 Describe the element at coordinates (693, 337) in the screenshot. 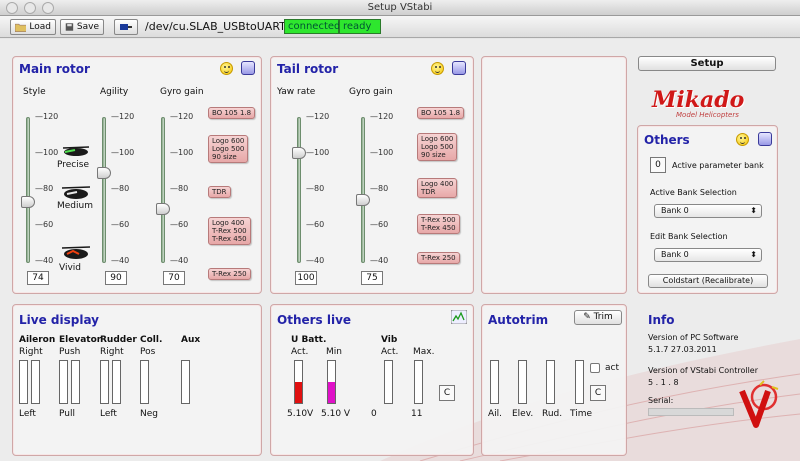

I see `pc-software-label: Version of PC Software` at that location.